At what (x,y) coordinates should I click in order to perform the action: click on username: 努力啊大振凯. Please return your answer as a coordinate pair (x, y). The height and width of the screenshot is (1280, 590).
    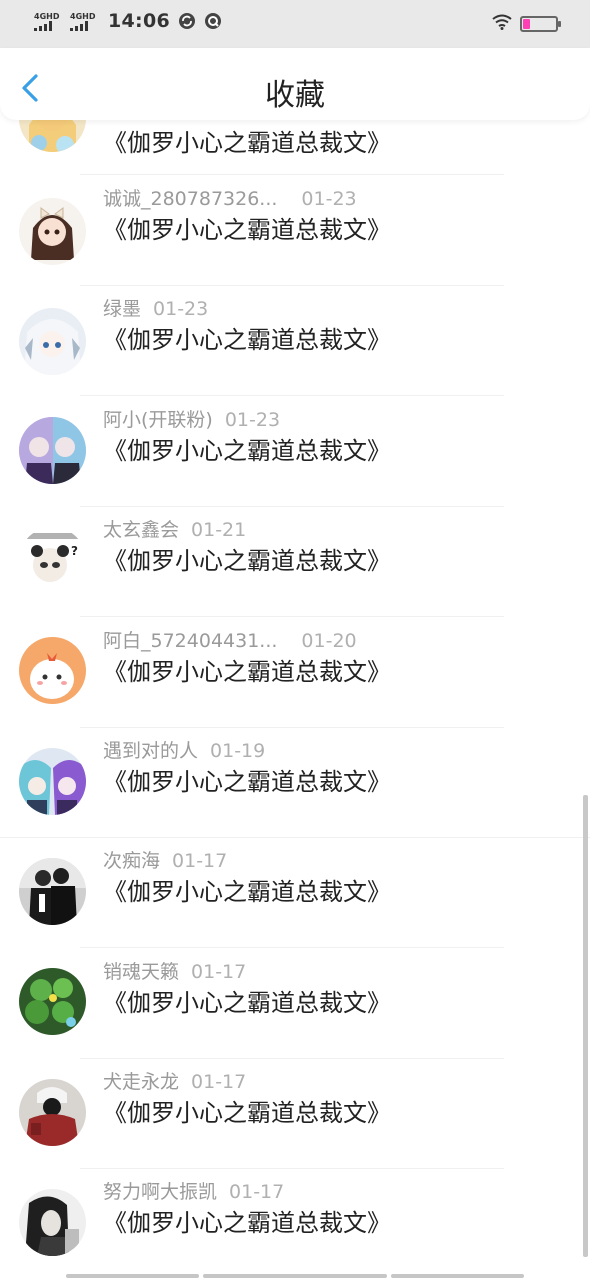
    Looking at the image, I should click on (160, 1192).